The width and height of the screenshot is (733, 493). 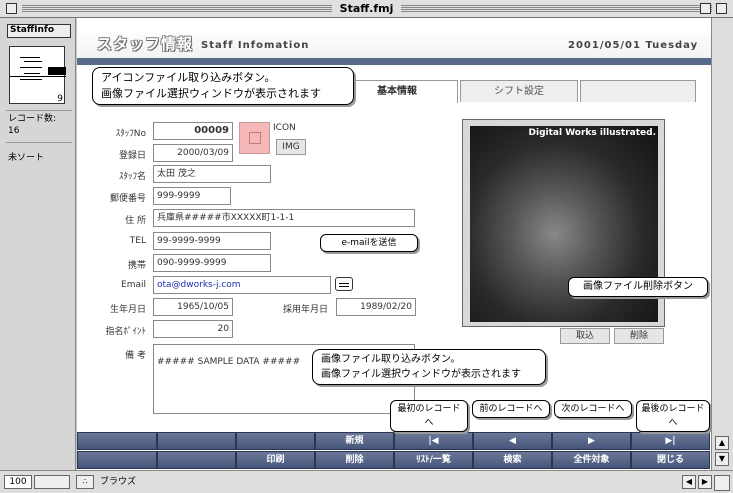 I want to click on vertical-scrollbar: ▲ ▼, so click(x=722, y=244).